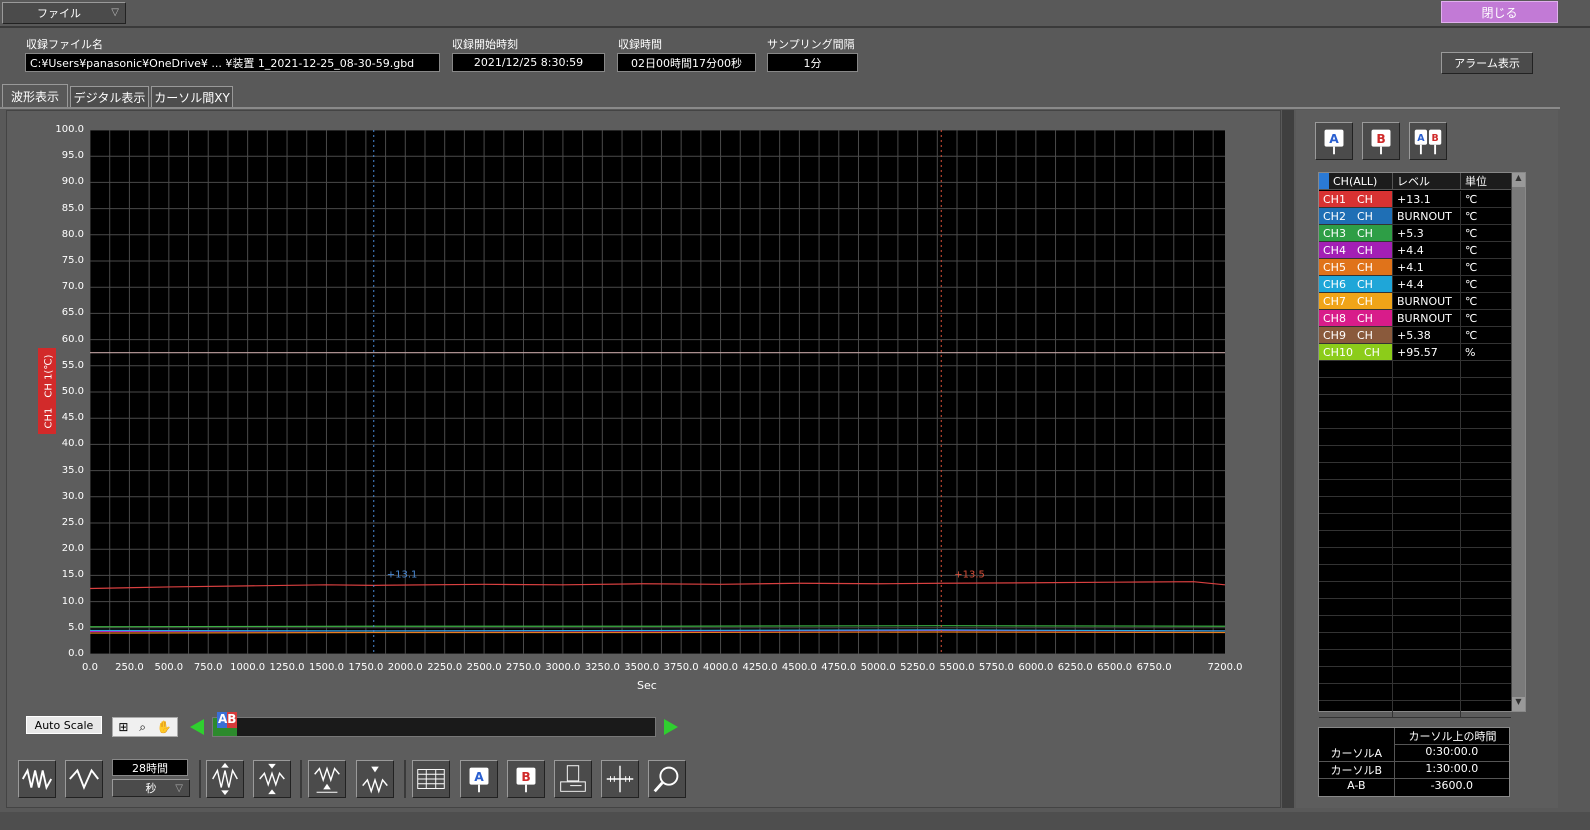  Describe the element at coordinates (1356, 284) in the screenshot. I see `channel-name-cell: CH6 CH` at that location.